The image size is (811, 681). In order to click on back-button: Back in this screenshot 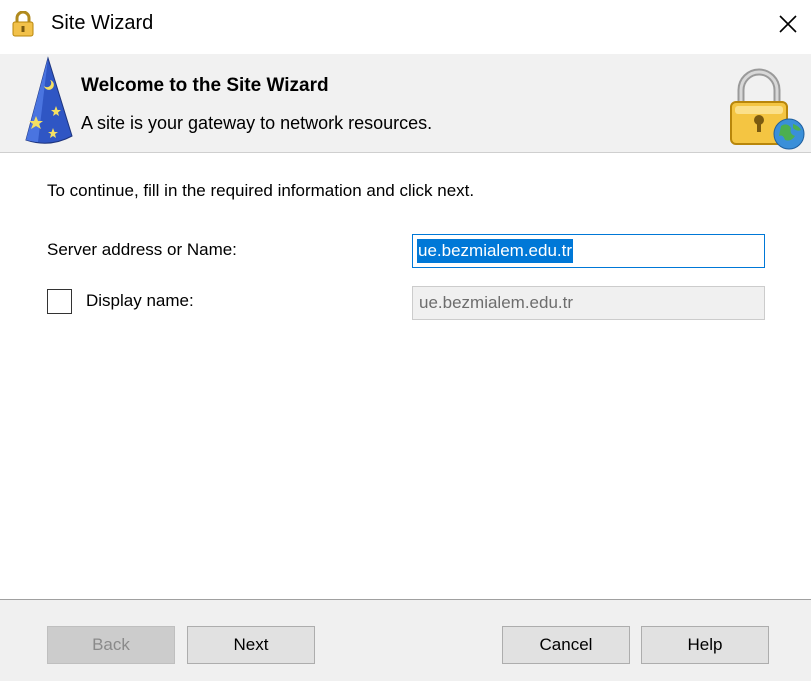, I will do `click(111, 645)`.